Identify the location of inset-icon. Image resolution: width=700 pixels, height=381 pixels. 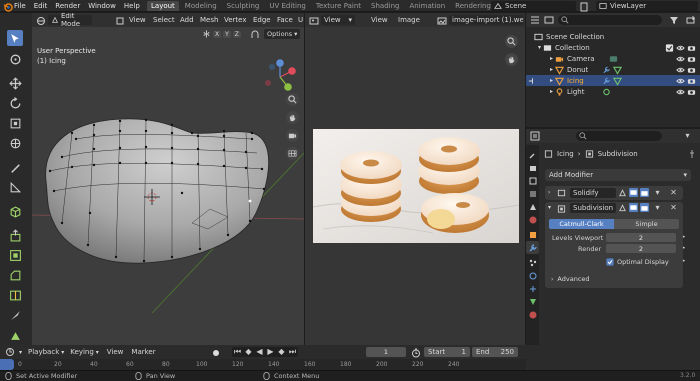
(15, 255).